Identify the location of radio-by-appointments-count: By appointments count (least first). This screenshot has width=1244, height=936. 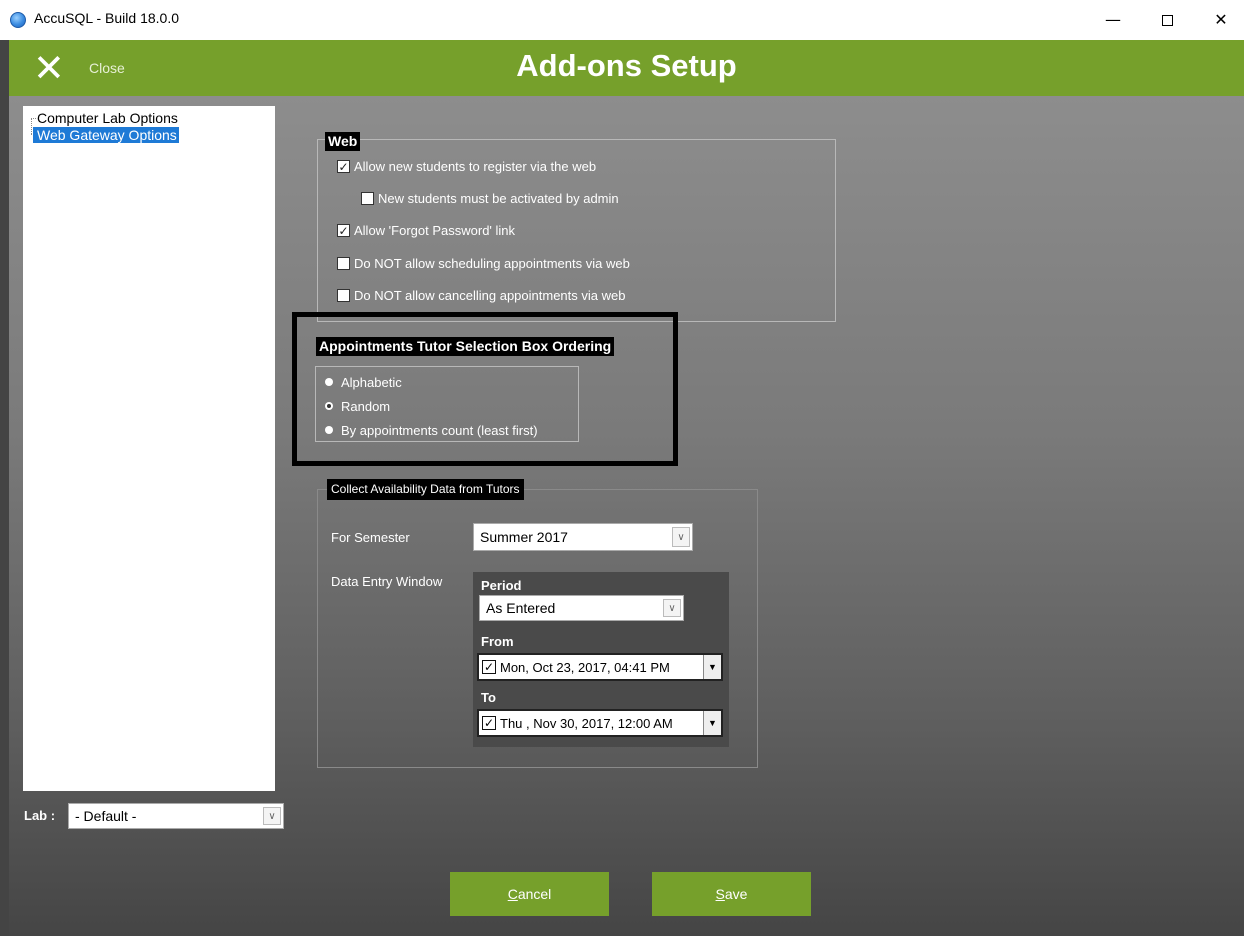
(431, 430).